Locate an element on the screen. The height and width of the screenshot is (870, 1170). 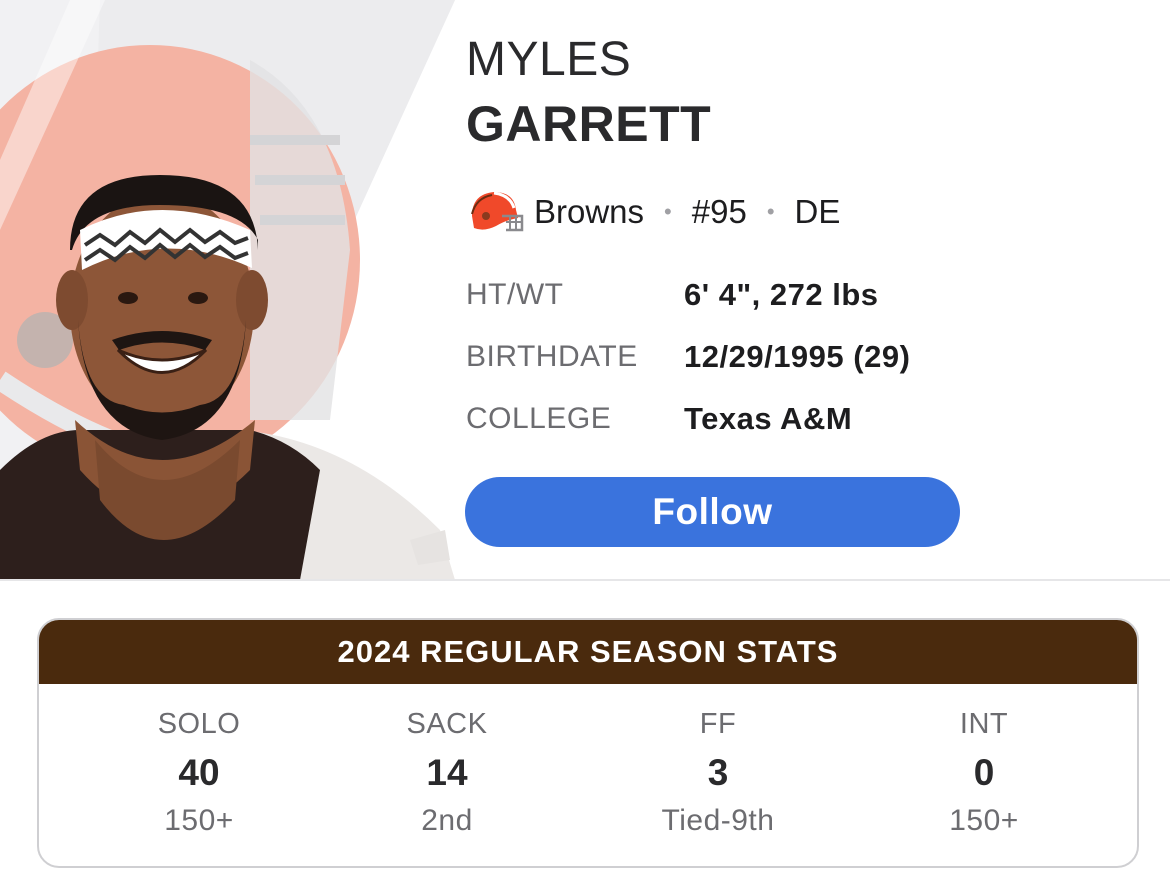
college-label: COLLEGE is located at coordinates (539, 418).